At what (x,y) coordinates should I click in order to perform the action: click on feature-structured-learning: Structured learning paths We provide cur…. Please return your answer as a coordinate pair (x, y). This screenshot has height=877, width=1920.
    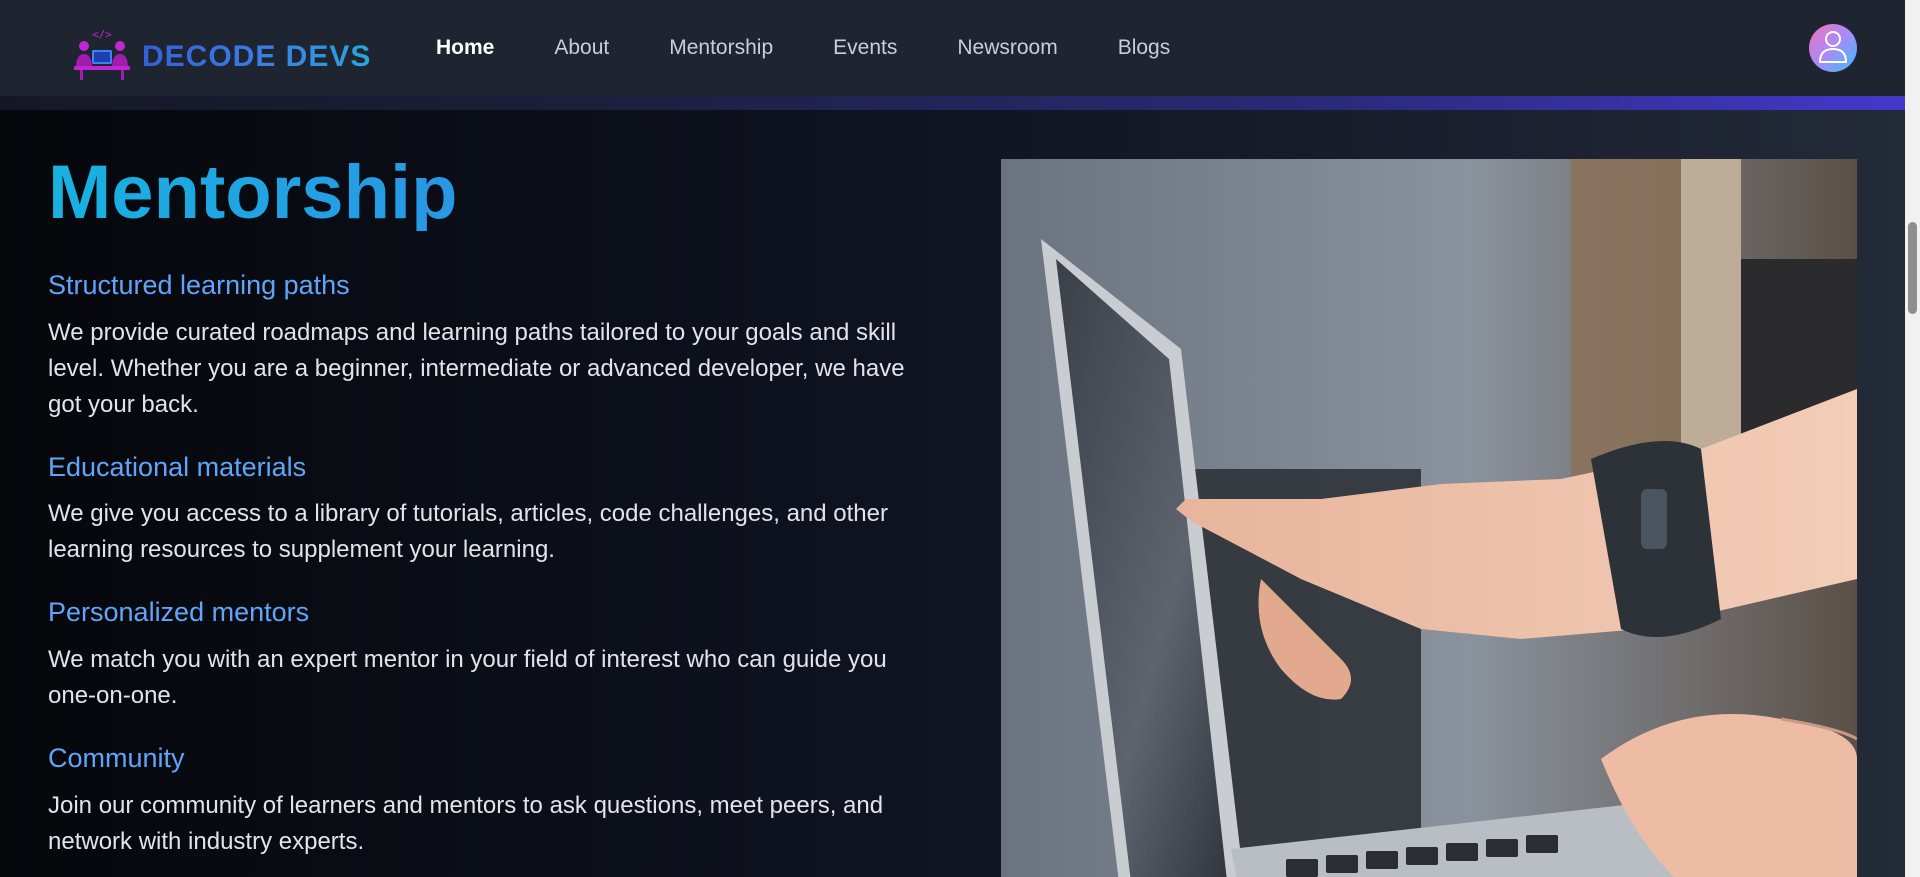
    Looking at the image, I should click on (488, 346).